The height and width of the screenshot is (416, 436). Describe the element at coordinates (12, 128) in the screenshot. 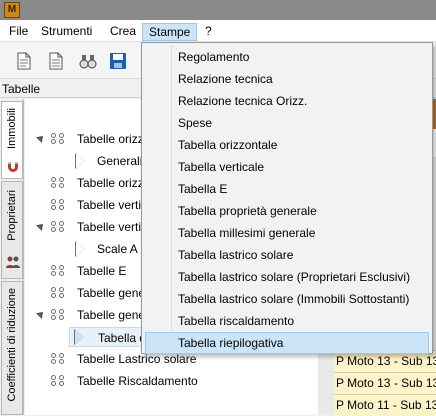

I see `tab-immobili-label: Immobili` at that location.